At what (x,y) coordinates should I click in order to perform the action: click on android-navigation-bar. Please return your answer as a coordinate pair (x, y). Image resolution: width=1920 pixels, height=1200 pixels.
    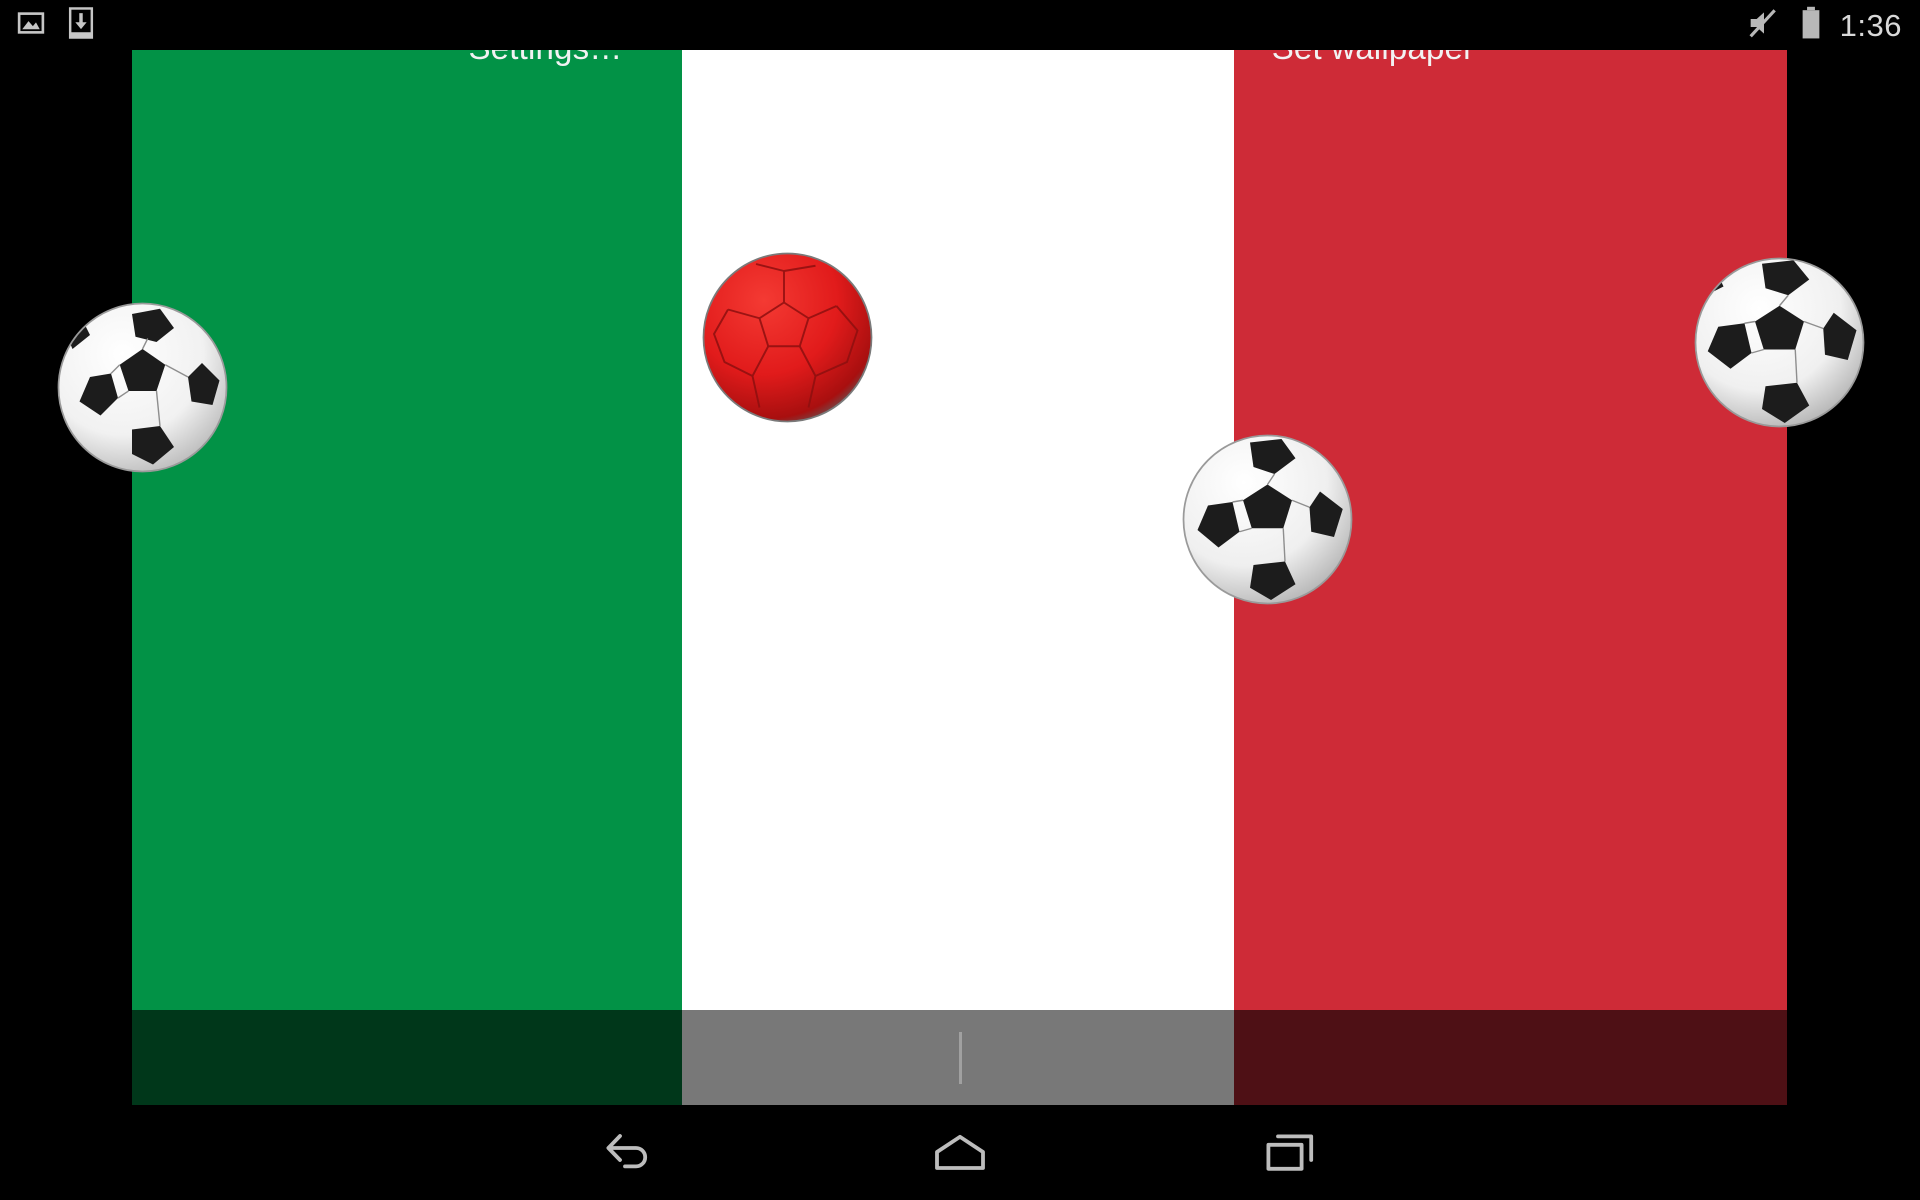
    Looking at the image, I should click on (960, 1152).